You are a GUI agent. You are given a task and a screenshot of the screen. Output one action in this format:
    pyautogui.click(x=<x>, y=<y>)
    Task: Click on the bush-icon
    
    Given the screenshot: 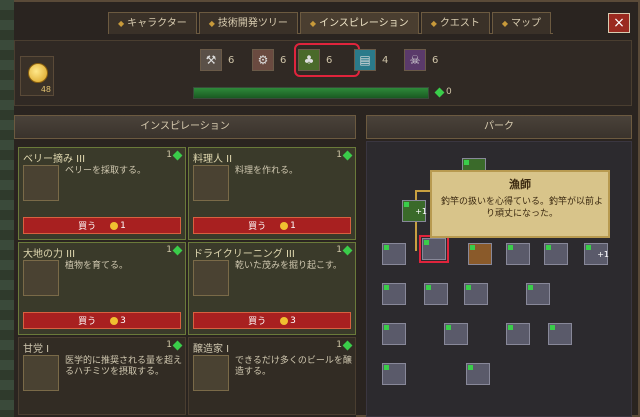 What is the action you would take?
    pyautogui.click(x=211, y=278)
    